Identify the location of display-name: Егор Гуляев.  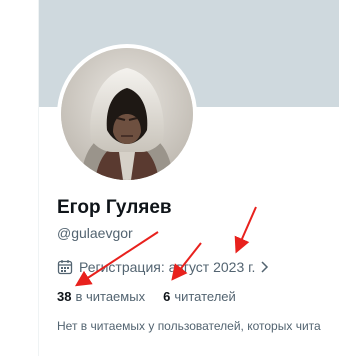
(114, 207).